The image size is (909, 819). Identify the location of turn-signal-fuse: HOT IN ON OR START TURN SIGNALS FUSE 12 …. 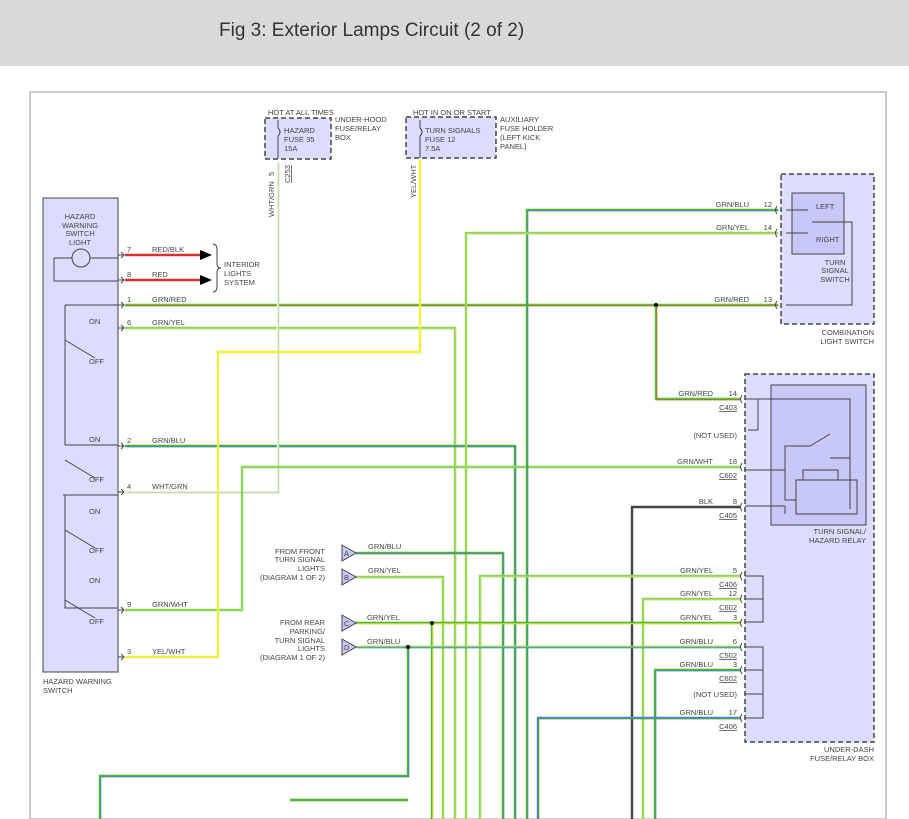
(479, 153).